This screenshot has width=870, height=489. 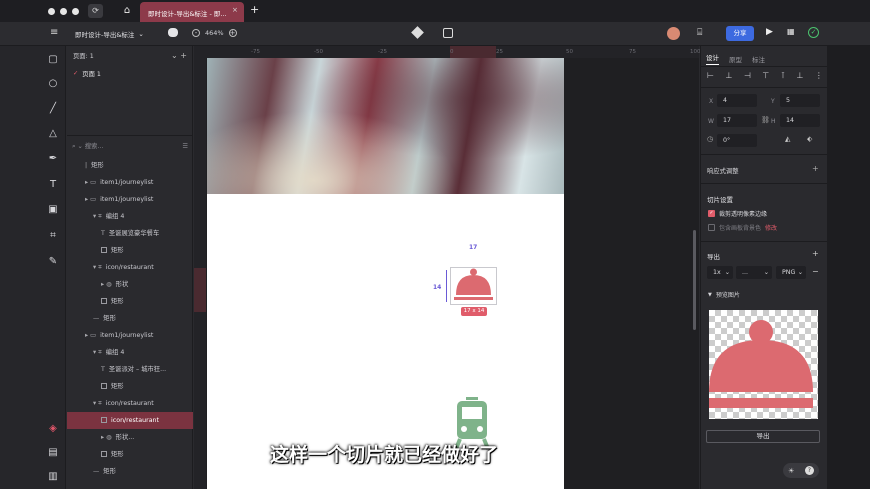 I want to click on preview-toggle: ▼ 预览图片, so click(x=724, y=295).